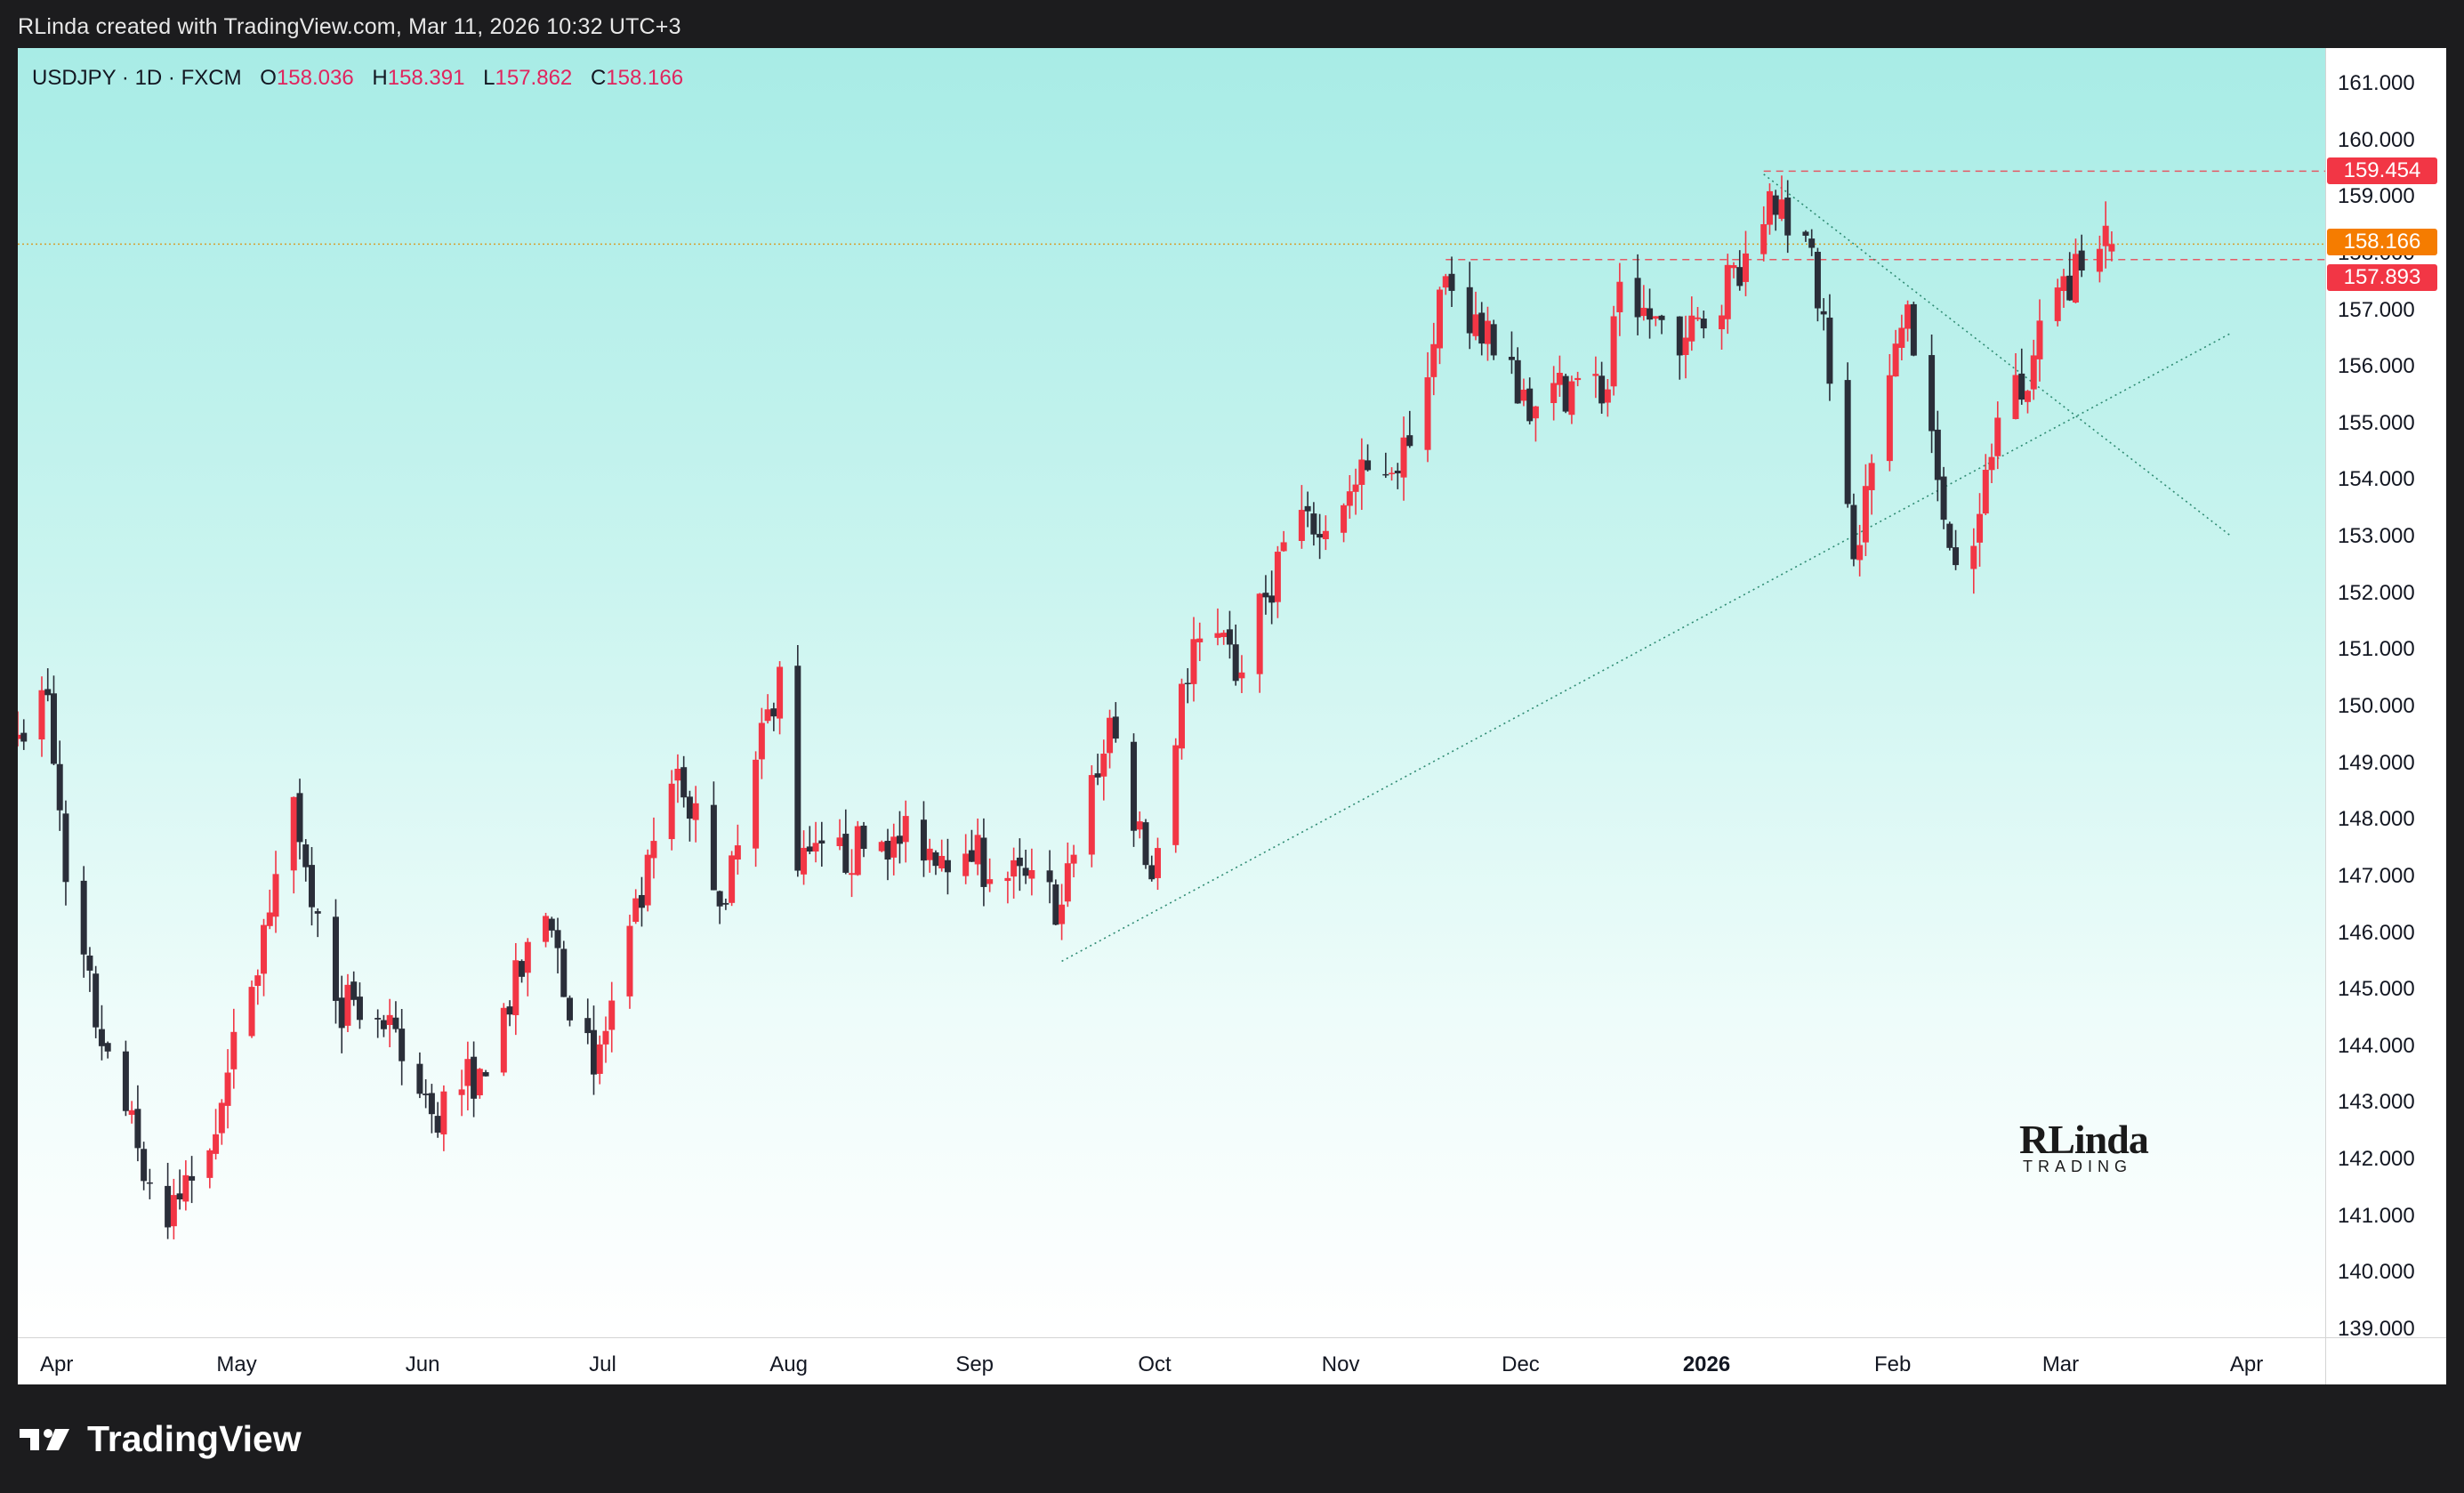  What do you see at coordinates (1232, 1337) in the screenshot?
I see `time-axis-divider` at bounding box center [1232, 1337].